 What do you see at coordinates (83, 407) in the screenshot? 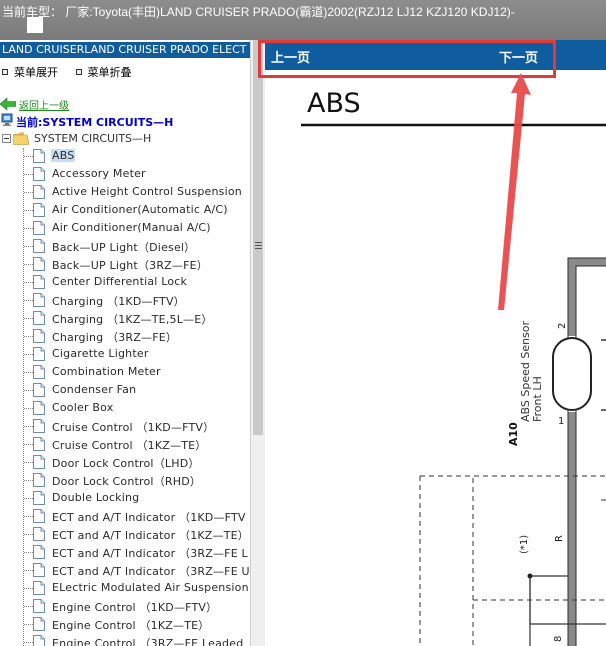
I see `tree-item-label: Cooler Box` at bounding box center [83, 407].